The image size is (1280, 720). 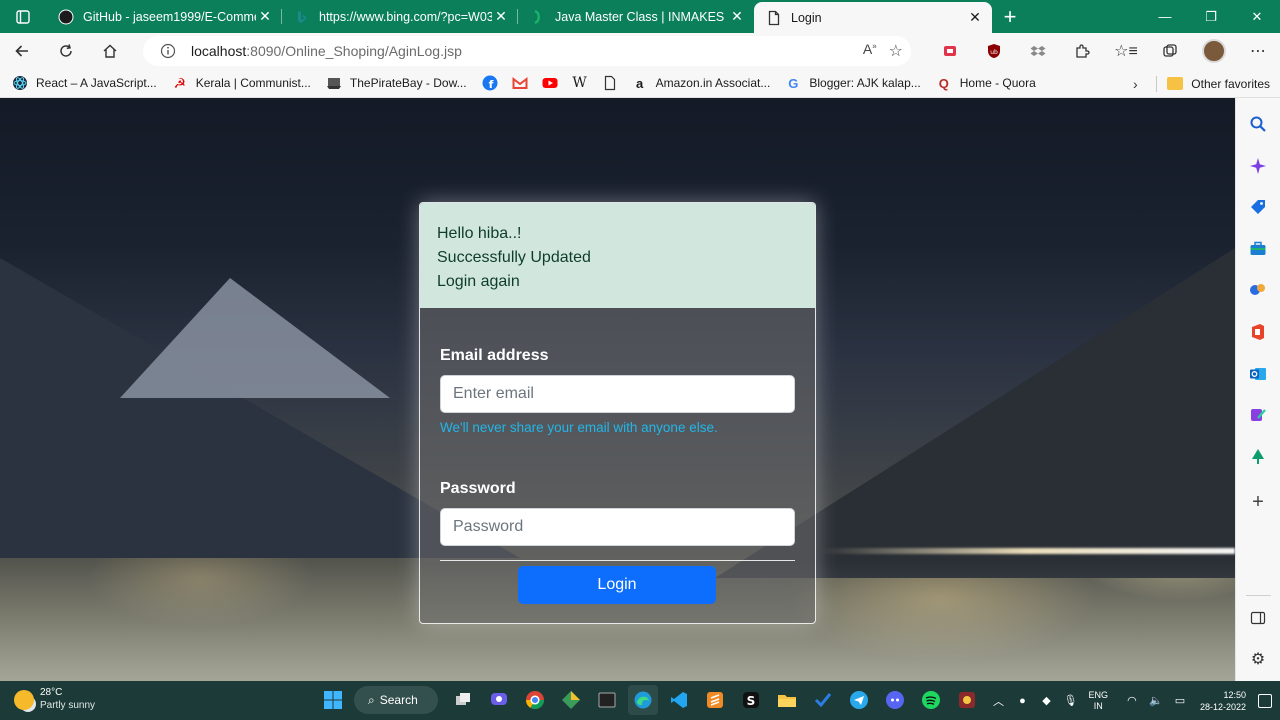 What do you see at coordinates (22, 51) in the screenshot?
I see `back-button` at bounding box center [22, 51].